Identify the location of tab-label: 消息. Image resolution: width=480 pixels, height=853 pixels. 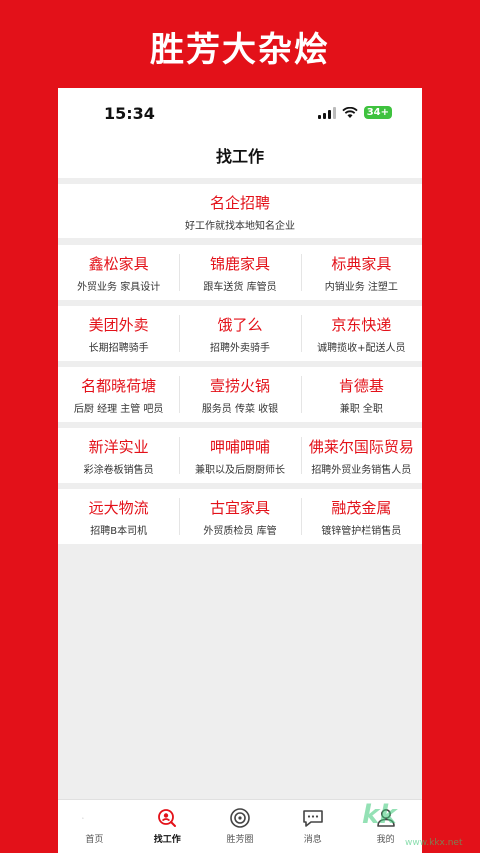
(312, 840).